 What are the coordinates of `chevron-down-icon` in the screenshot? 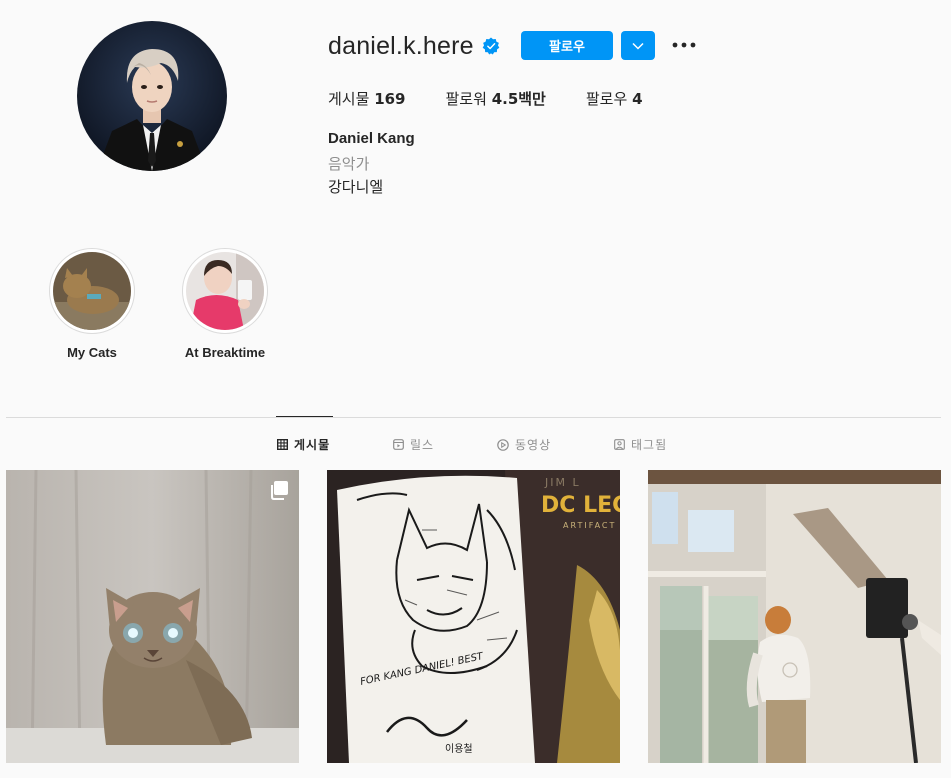 It's located at (638, 46).